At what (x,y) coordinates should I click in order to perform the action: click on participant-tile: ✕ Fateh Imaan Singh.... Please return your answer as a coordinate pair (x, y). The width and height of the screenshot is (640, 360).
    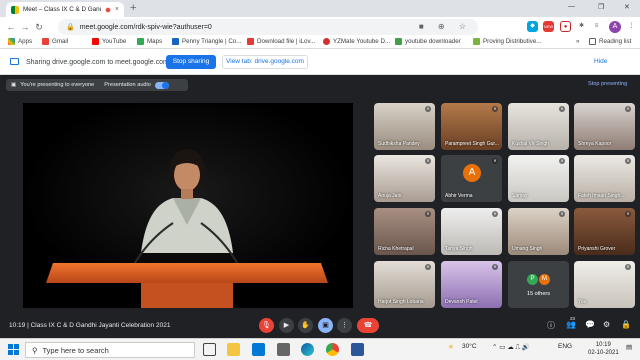
    Looking at the image, I should click on (604, 178).